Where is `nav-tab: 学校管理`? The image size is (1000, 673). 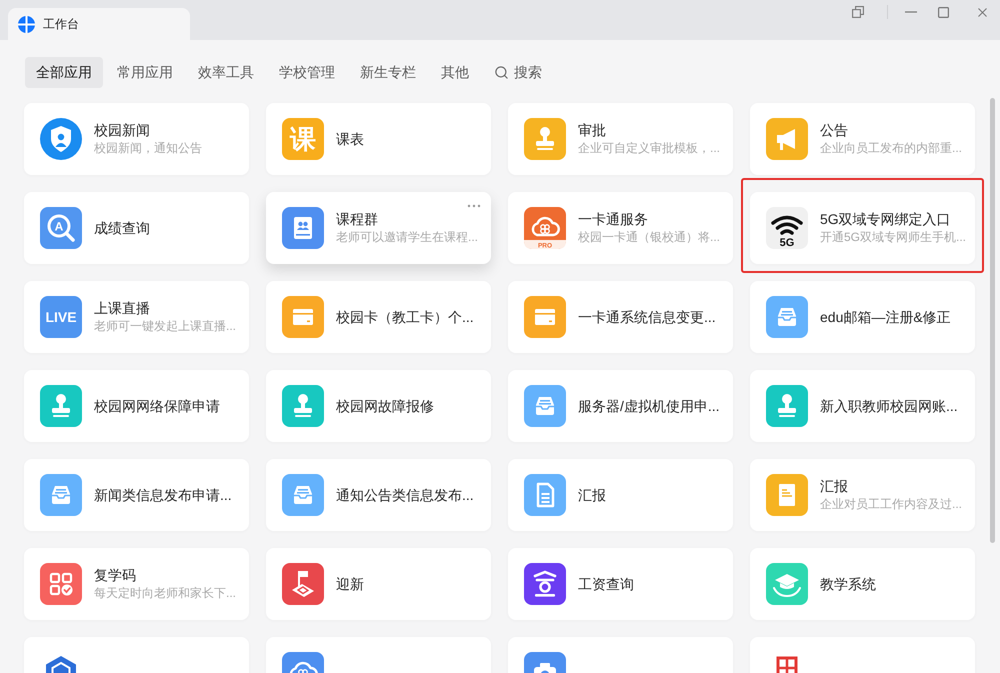 nav-tab: 学校管理 is located at coordinates (307, 72).